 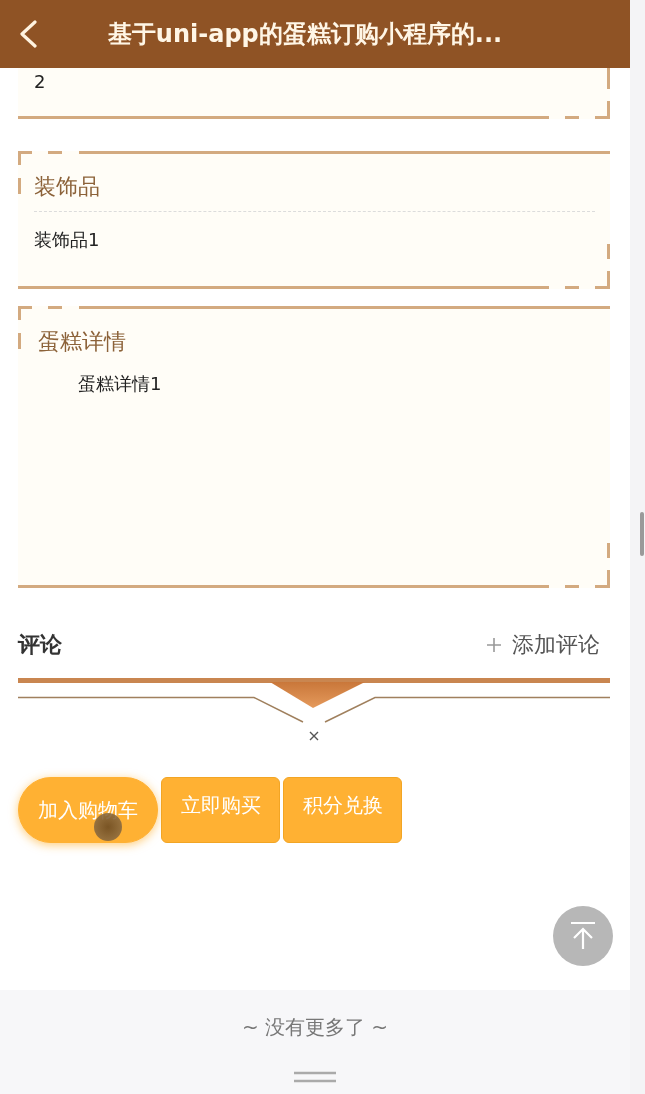 I want to click on scrollbar-thumb, so click(x=642, y=534).